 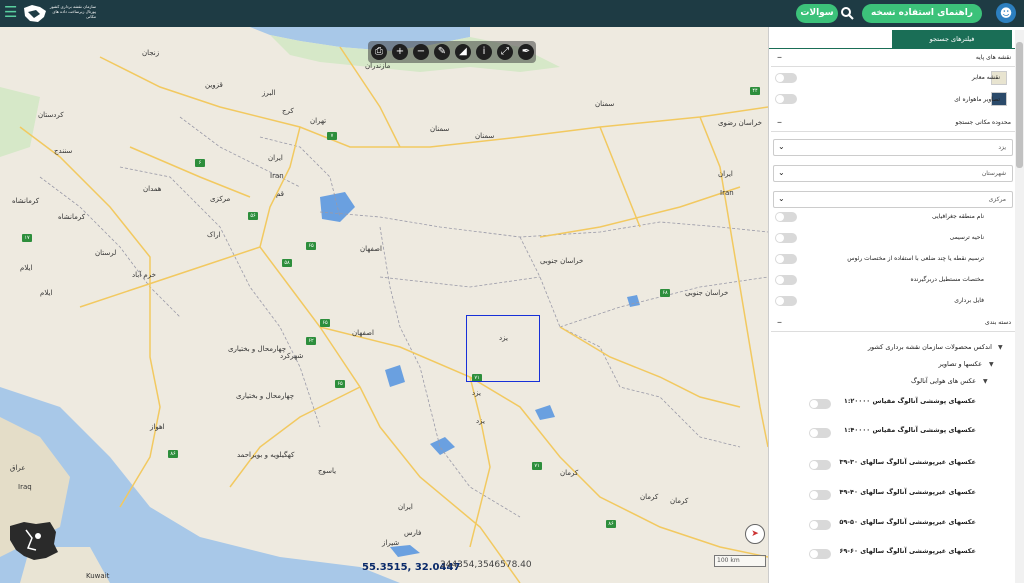 I want to click on pencil-icon: ✎, so click(x=442, y=52).